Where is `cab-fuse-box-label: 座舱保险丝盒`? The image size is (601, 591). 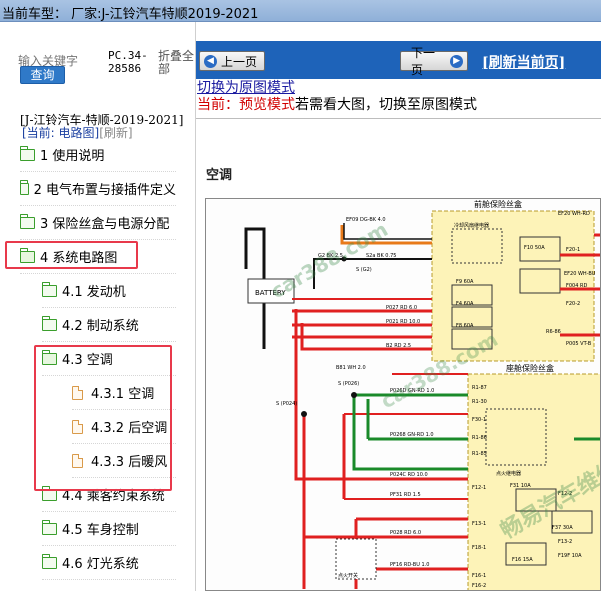 cab-fuse-box-label: 座舱保险丝盒 is located at coordinates (530, 368).